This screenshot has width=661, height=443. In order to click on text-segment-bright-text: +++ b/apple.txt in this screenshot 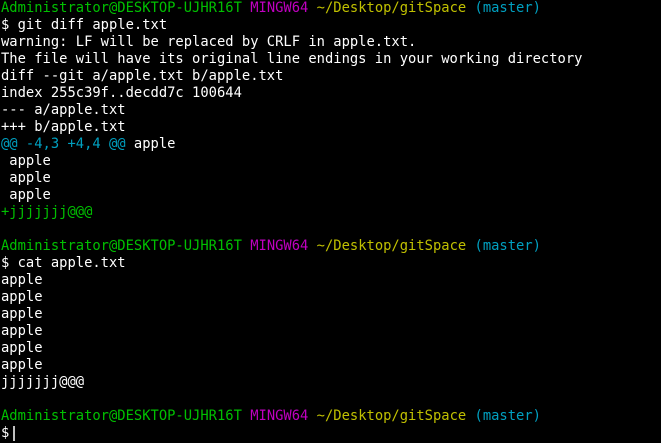, I will do `click(63, 127)`.